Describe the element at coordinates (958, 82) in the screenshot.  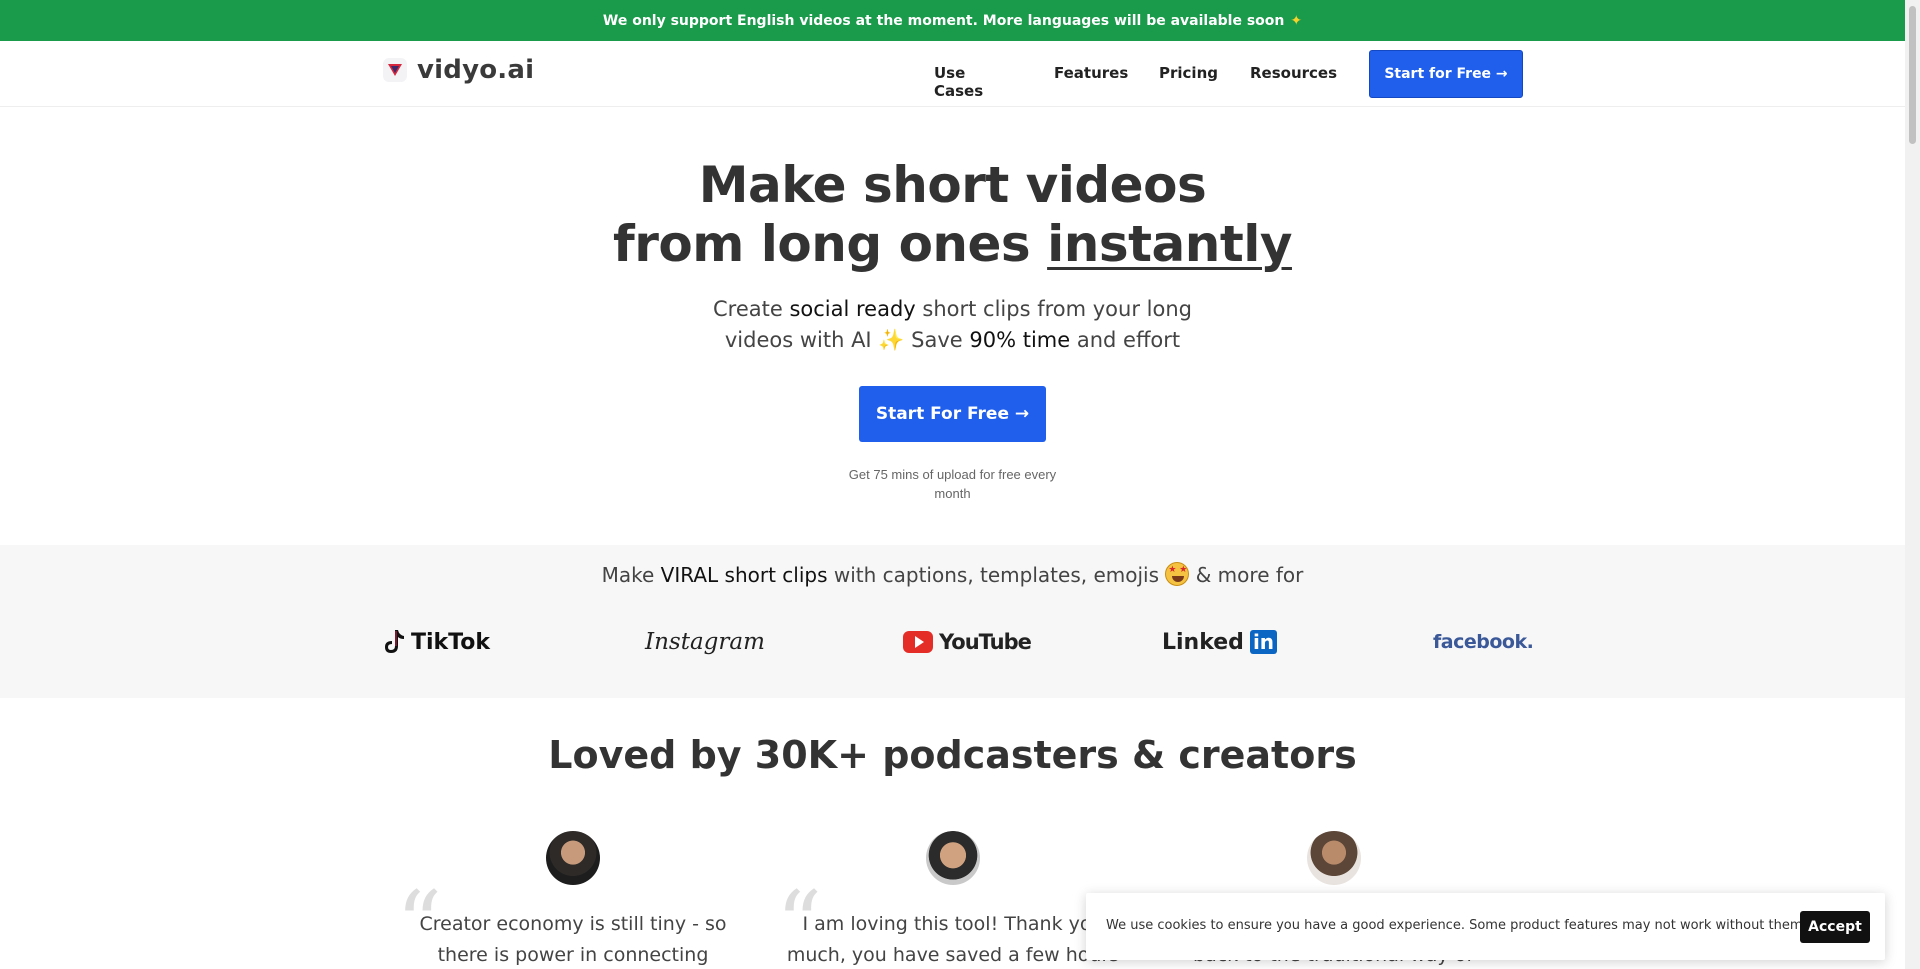
I see `nav-use-cases: Use Cases` at that location.